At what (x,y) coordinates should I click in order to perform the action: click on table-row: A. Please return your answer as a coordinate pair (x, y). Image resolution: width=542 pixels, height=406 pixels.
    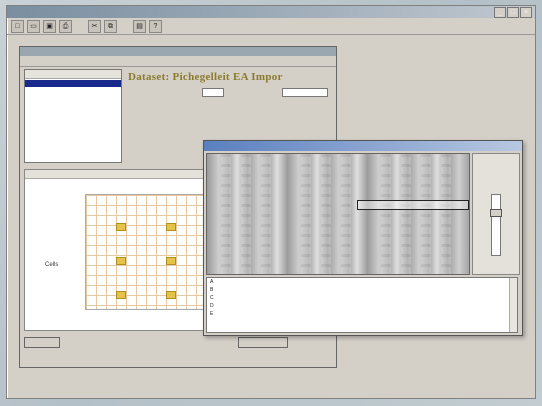
    Looking at the image, I should click on (362, 282).